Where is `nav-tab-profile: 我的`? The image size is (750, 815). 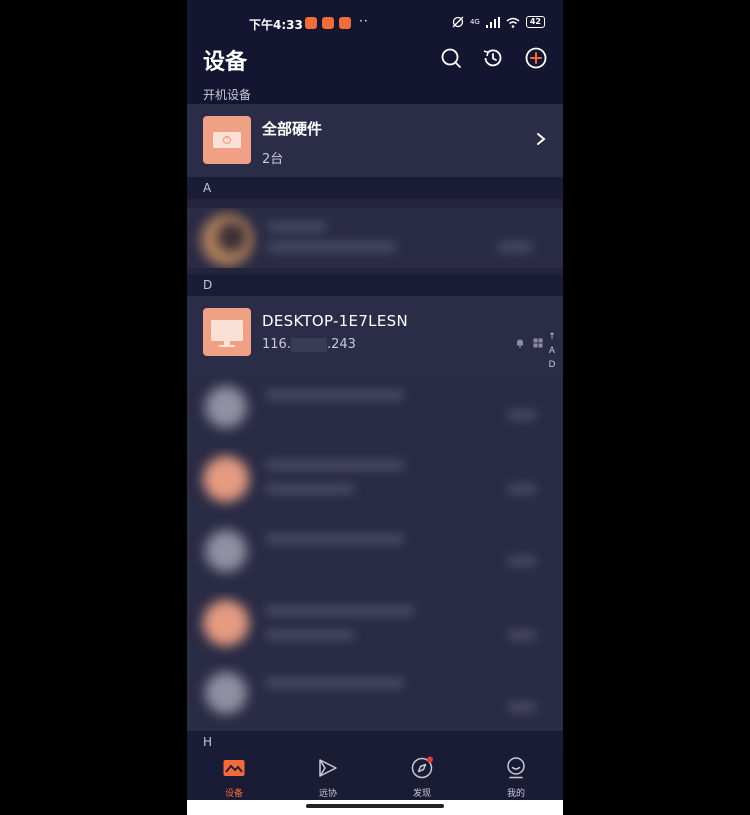
nav-tab-profile: 我的 is located at coordinates (516, 777).